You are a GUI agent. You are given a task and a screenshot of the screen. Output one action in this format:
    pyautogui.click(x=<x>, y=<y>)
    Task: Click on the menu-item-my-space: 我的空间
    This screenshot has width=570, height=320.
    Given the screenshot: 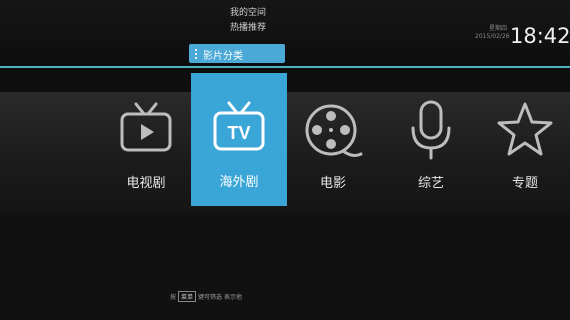 What is the action you would take?
    pyautogui.click(x=248, y=13)
    